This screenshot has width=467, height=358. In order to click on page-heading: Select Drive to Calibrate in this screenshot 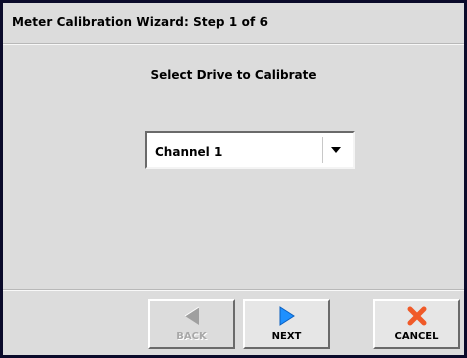, I will do `click(233, 75)`.